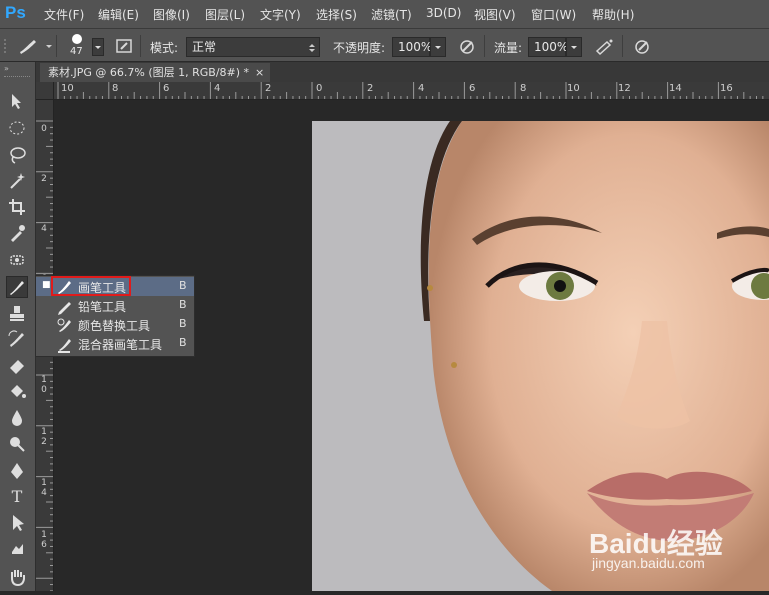 This screenshot has height=595, width=769. I want to click on opacity-dropdown, so click(438, 47).